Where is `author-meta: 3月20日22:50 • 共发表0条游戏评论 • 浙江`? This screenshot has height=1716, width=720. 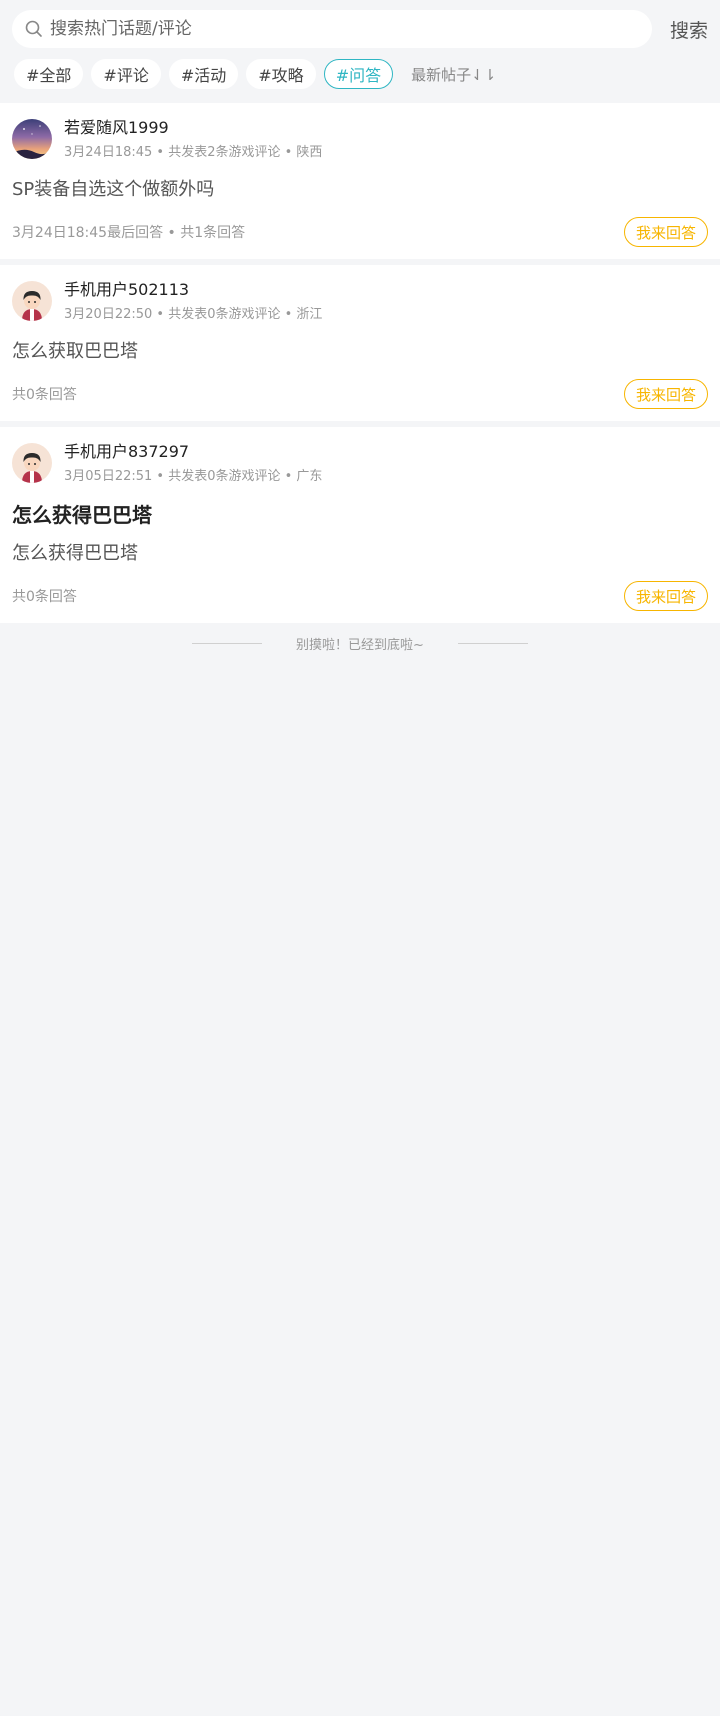
author-meta: 3月20日22:50 • 共发表0条游戏评论 • 浙江 is located at coordinates (193, 314).